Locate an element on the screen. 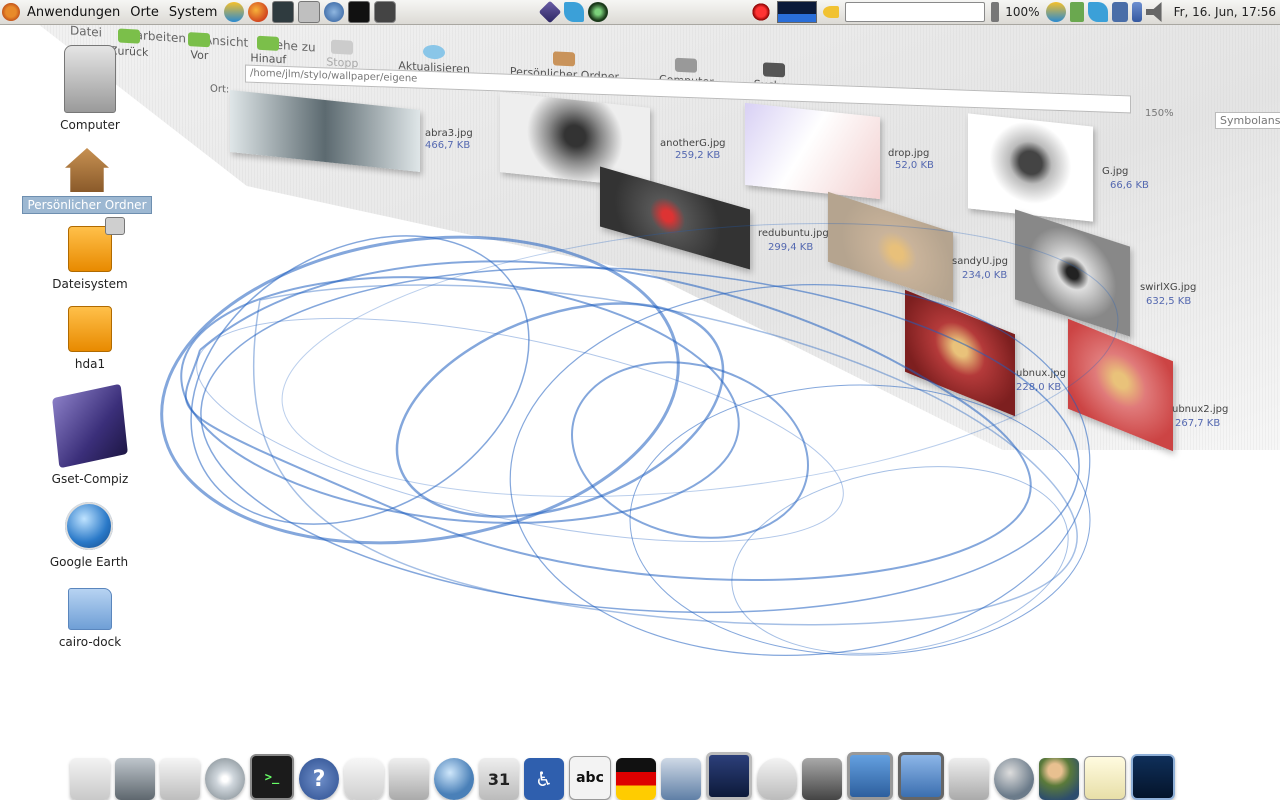  desktop-label-filesystem: Dateisystem is located at coordinates (90, 284).